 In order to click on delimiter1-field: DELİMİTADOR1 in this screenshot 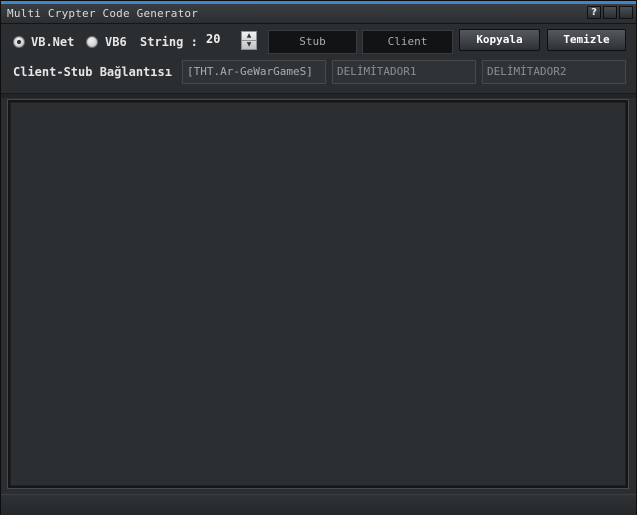, I will do `click(404, 72)`.